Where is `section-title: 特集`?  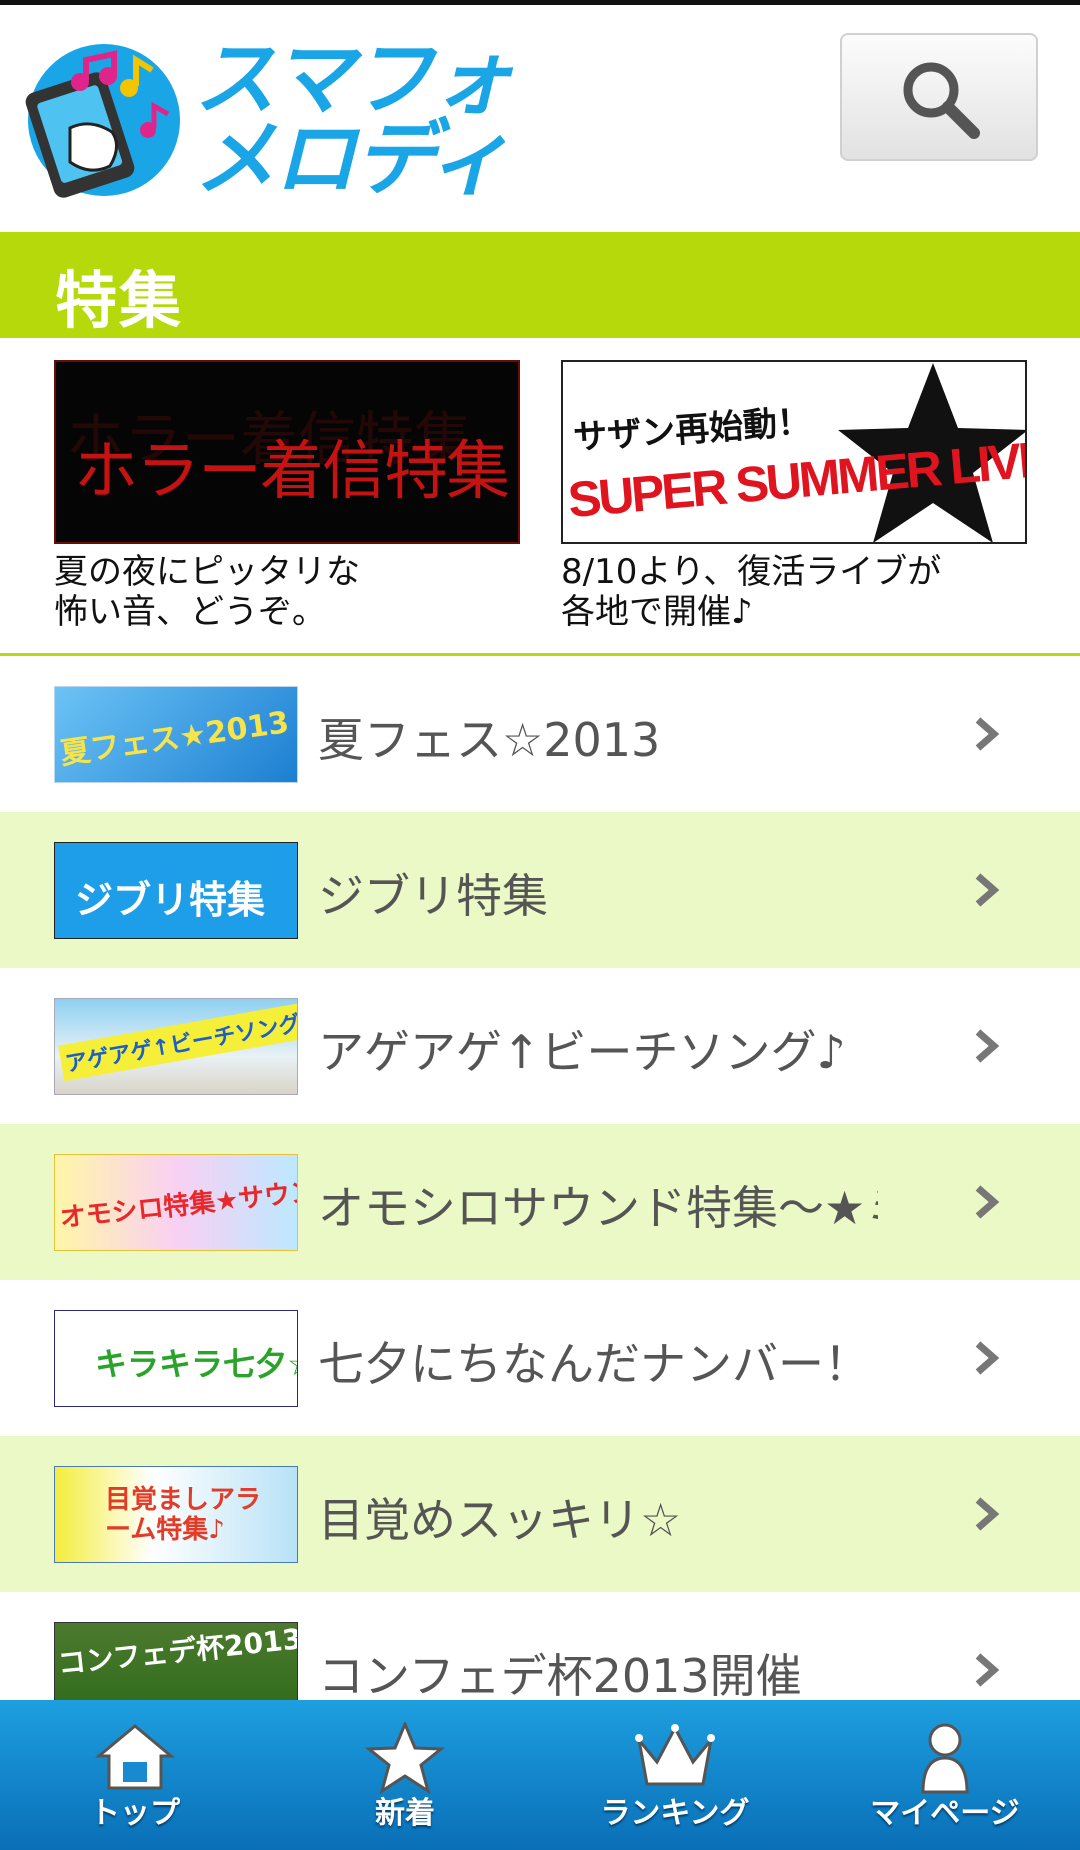 section-title: 特集 is located at coordinates (119, 300).